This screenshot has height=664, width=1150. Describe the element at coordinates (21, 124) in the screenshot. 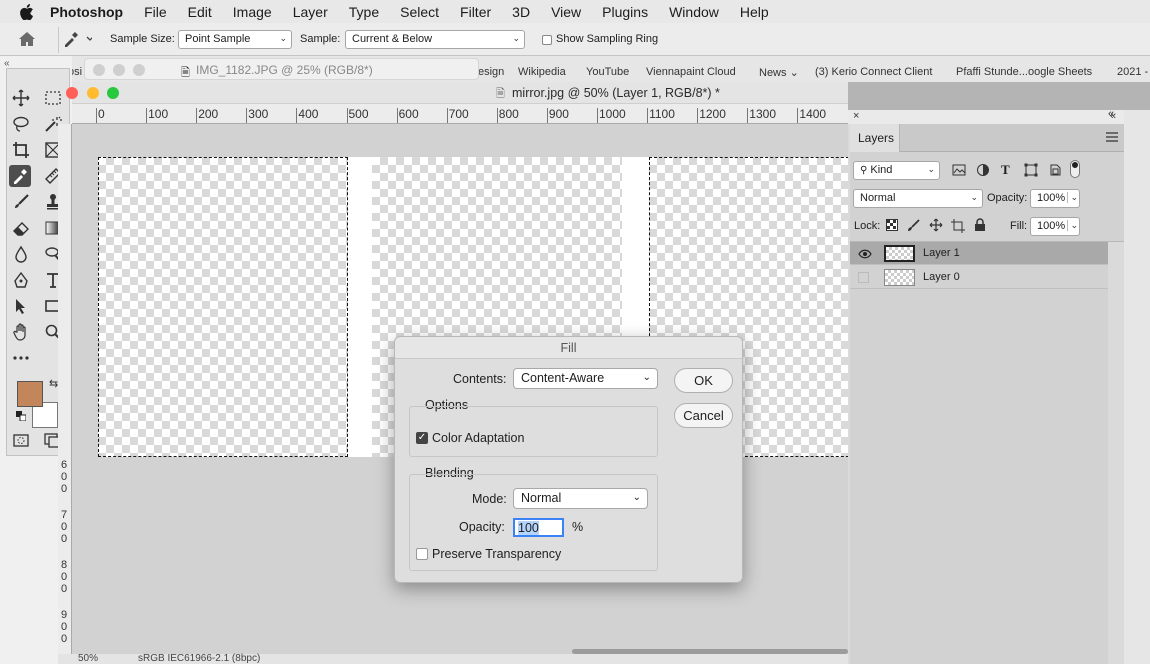

I see `lasso-tool-icon` at that location.